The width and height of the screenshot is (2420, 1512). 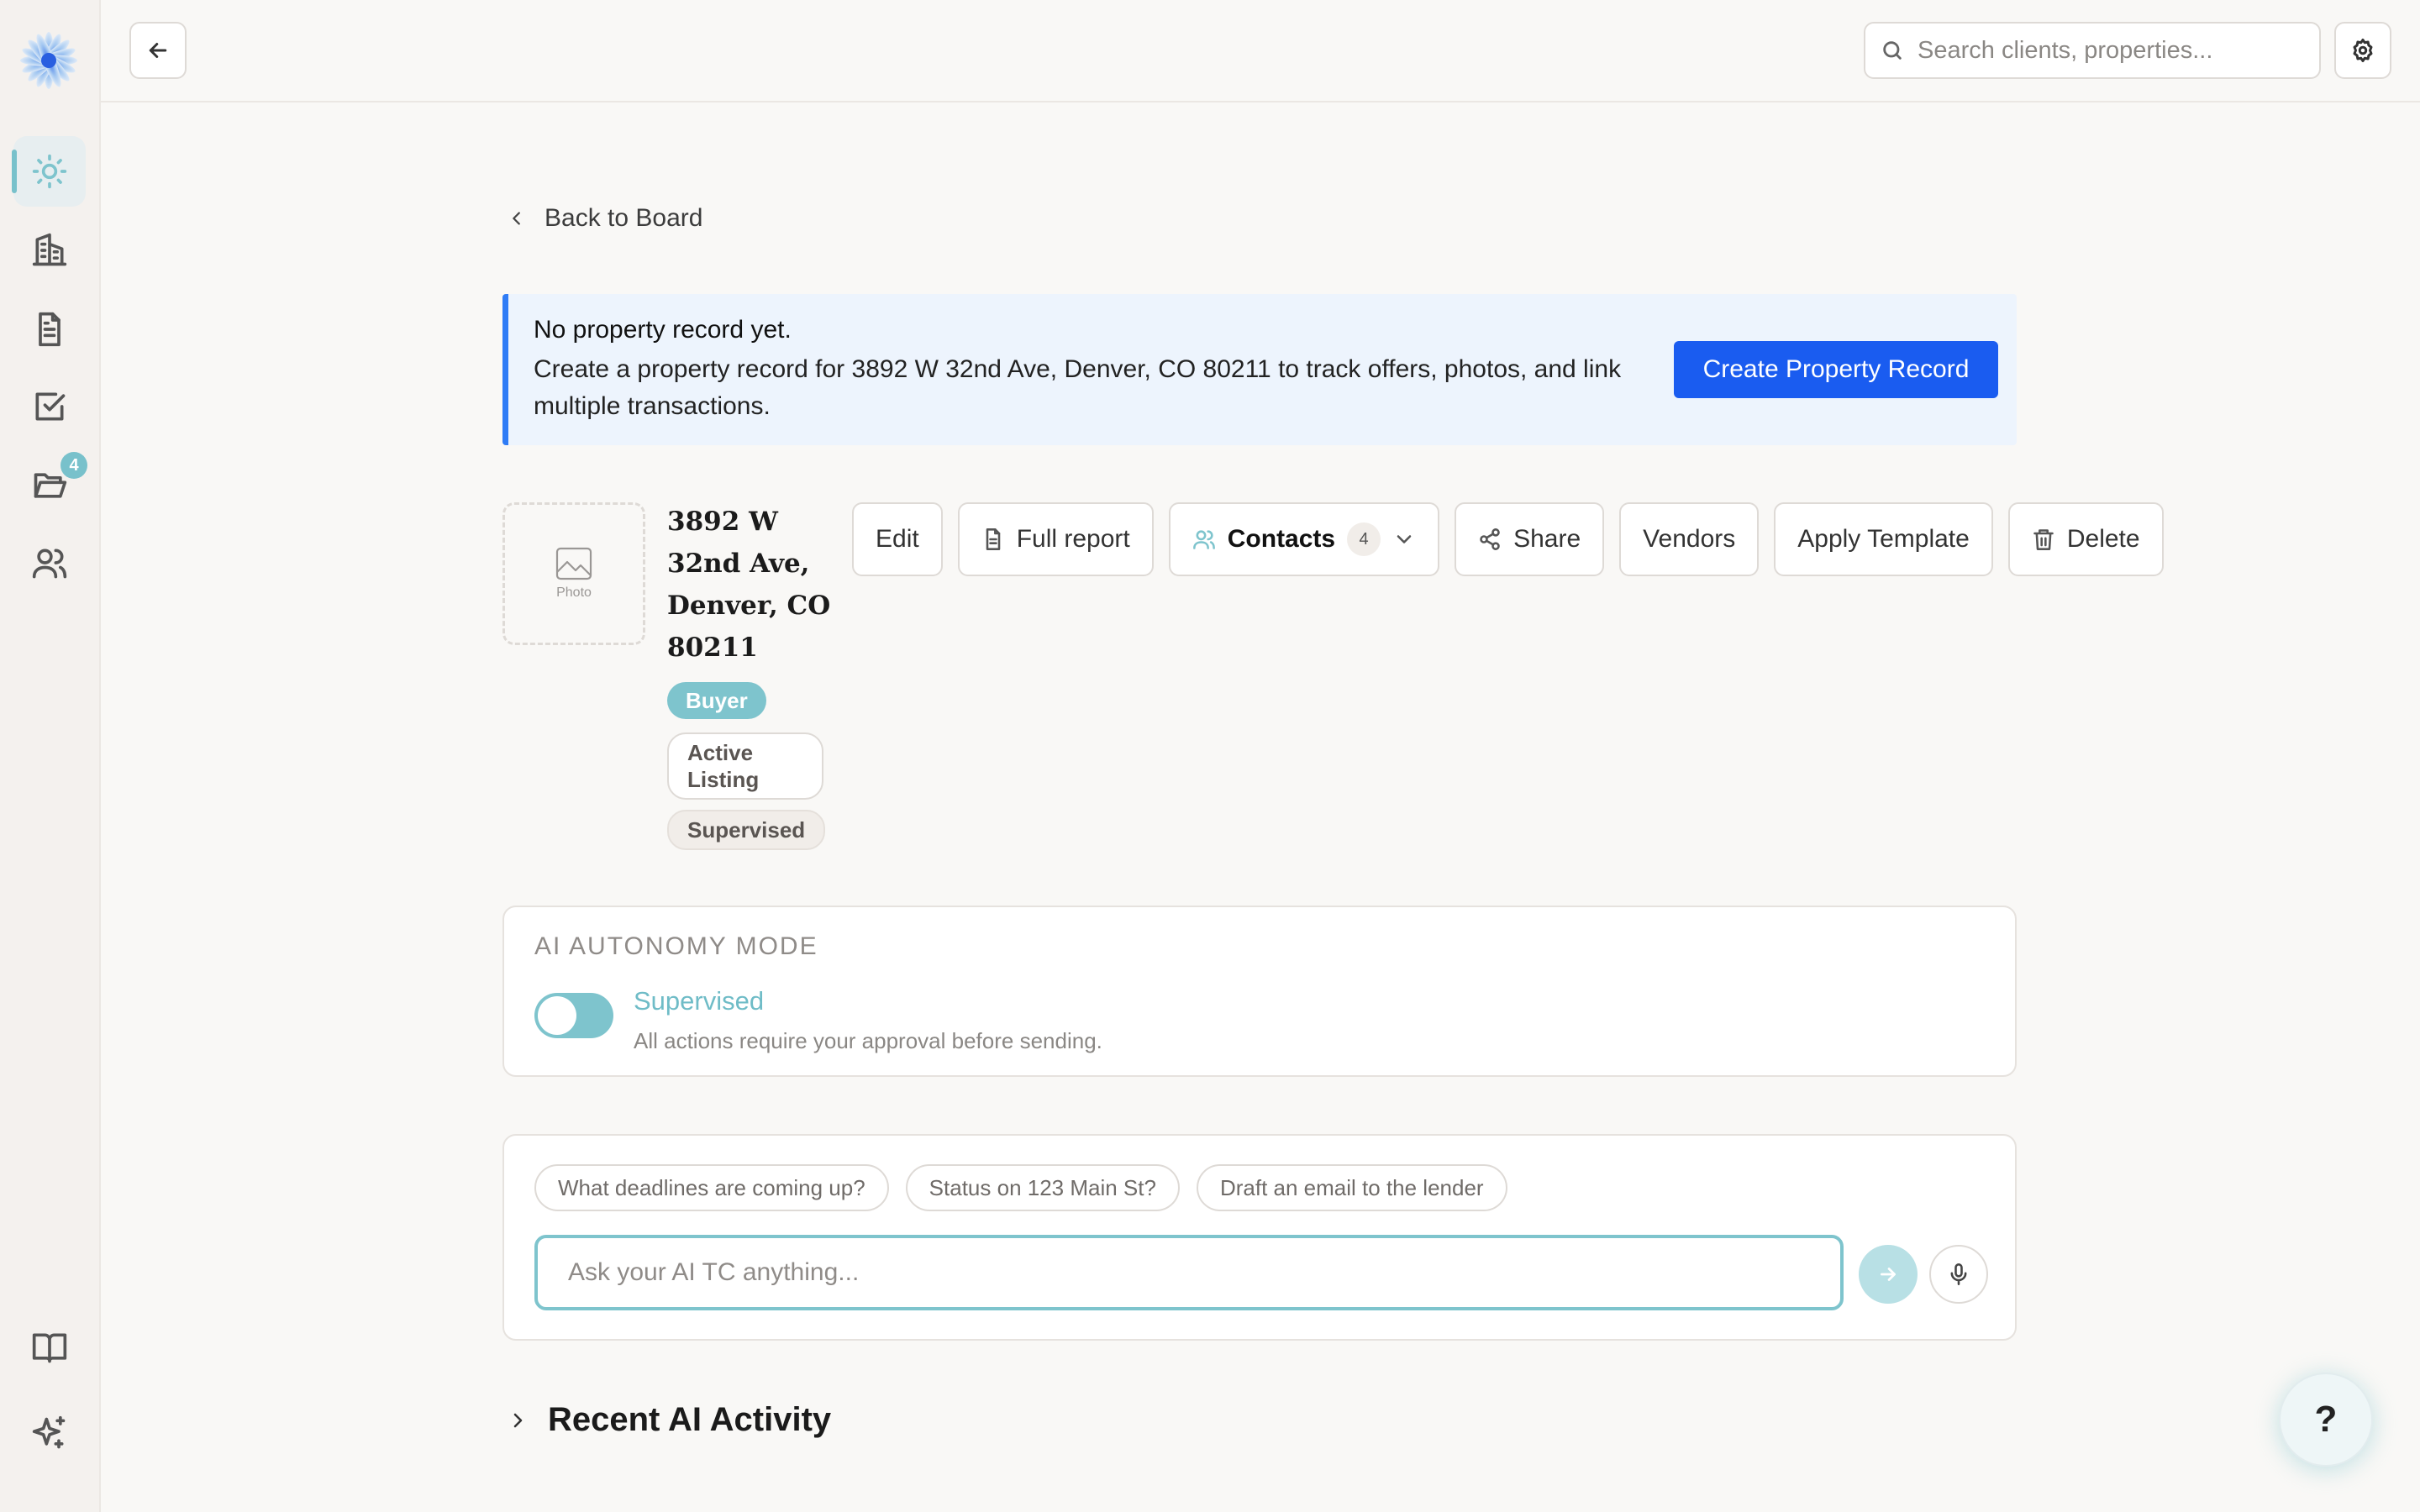 I want to click on photo-upload: Photo, so click(x=573, y=573).